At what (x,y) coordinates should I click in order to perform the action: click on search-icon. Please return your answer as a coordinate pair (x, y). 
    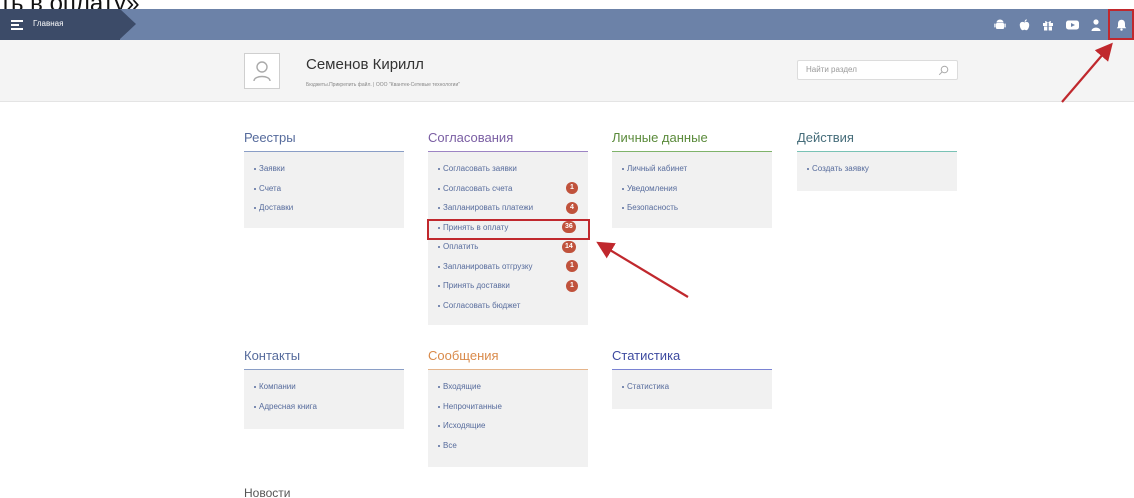
    Looking at the image, I should click on (943, 70).